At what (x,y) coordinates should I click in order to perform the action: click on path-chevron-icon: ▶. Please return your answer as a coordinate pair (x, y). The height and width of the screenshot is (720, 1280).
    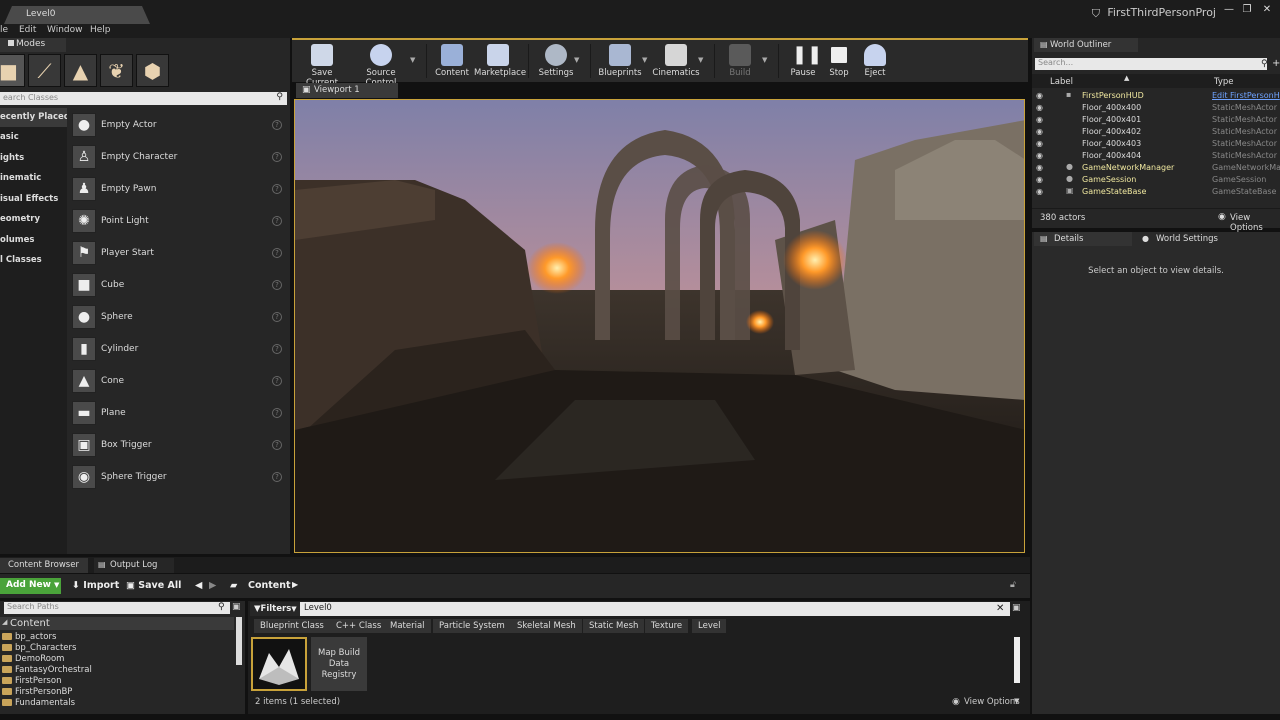
    Looking at the image, I should click on (295, 584).